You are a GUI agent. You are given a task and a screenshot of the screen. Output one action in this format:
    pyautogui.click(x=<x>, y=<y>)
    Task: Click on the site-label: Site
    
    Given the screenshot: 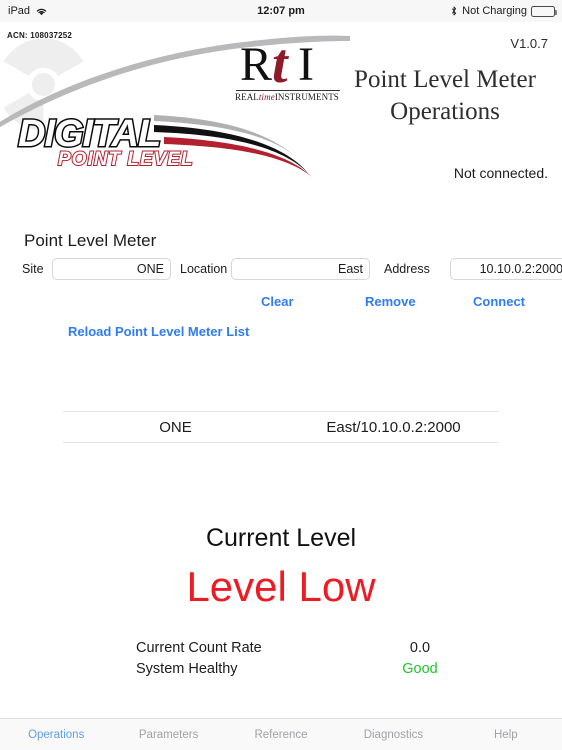 What is the action you would take?
    pyautogui.click(x=33, y=269)
    